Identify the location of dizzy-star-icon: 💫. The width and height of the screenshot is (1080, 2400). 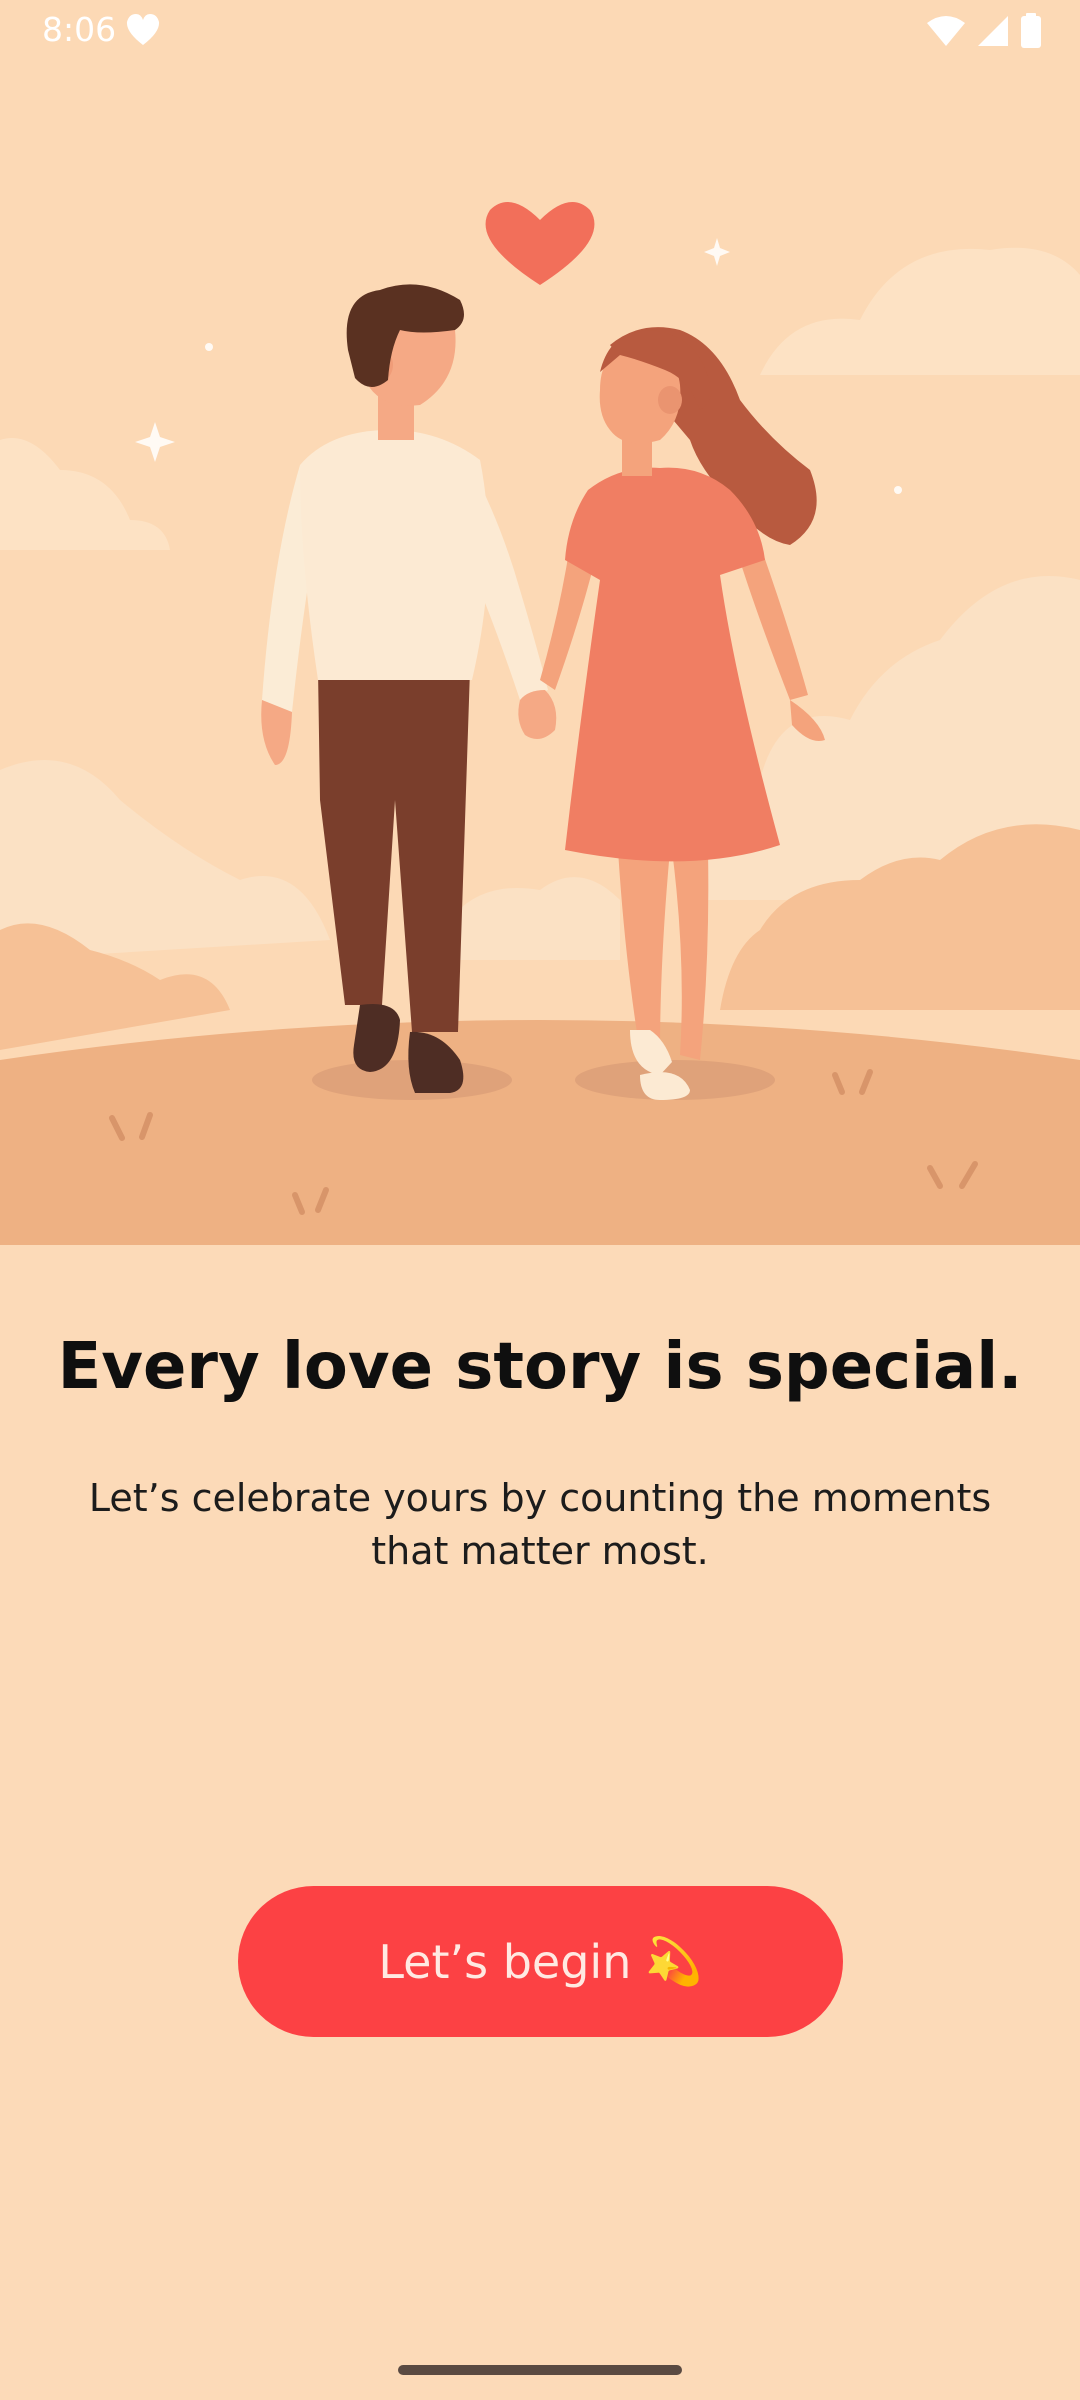
(674, 1961).